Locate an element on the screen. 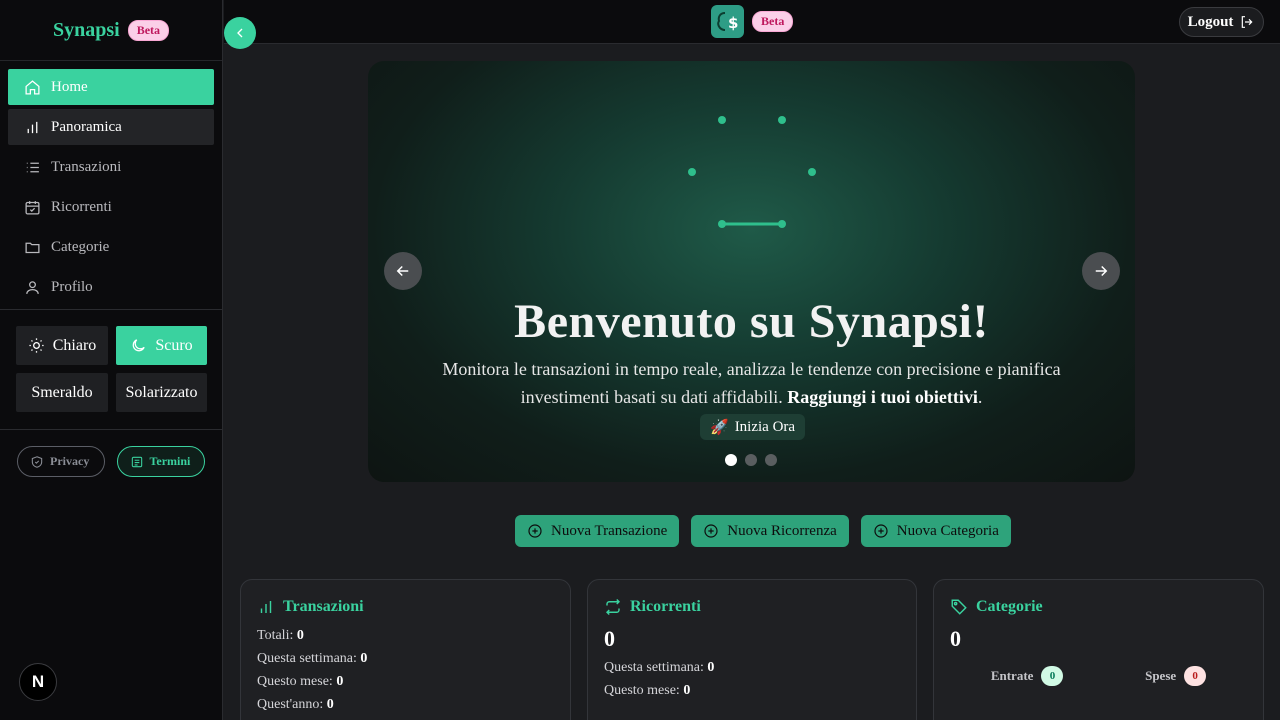  hero-subtitle-end: . is located at coordinates (980, 397).